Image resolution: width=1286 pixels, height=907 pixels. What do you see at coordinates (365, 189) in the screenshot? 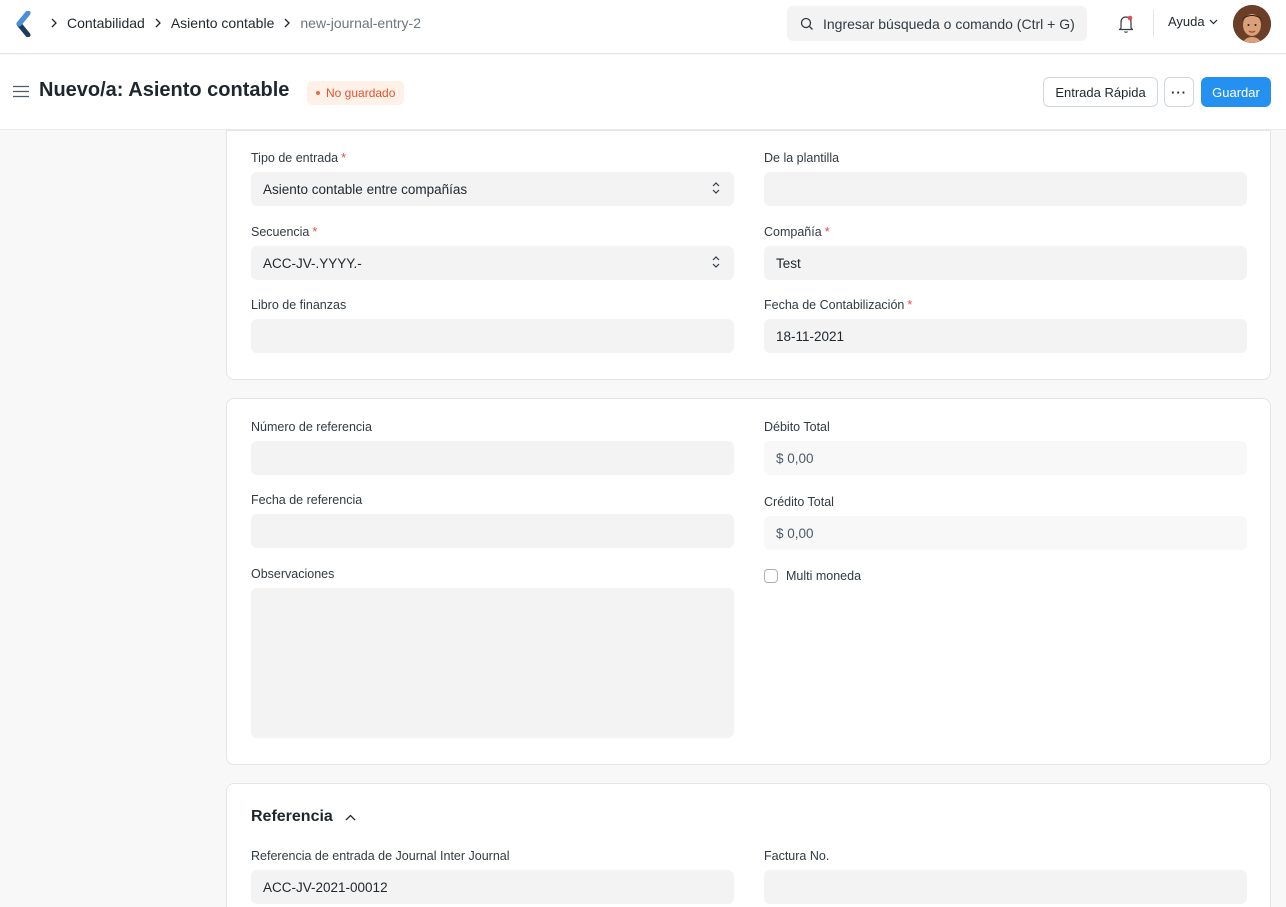
I see `entry-type-value: Asiento contable entre compañías` at bounding box center [365, 189].